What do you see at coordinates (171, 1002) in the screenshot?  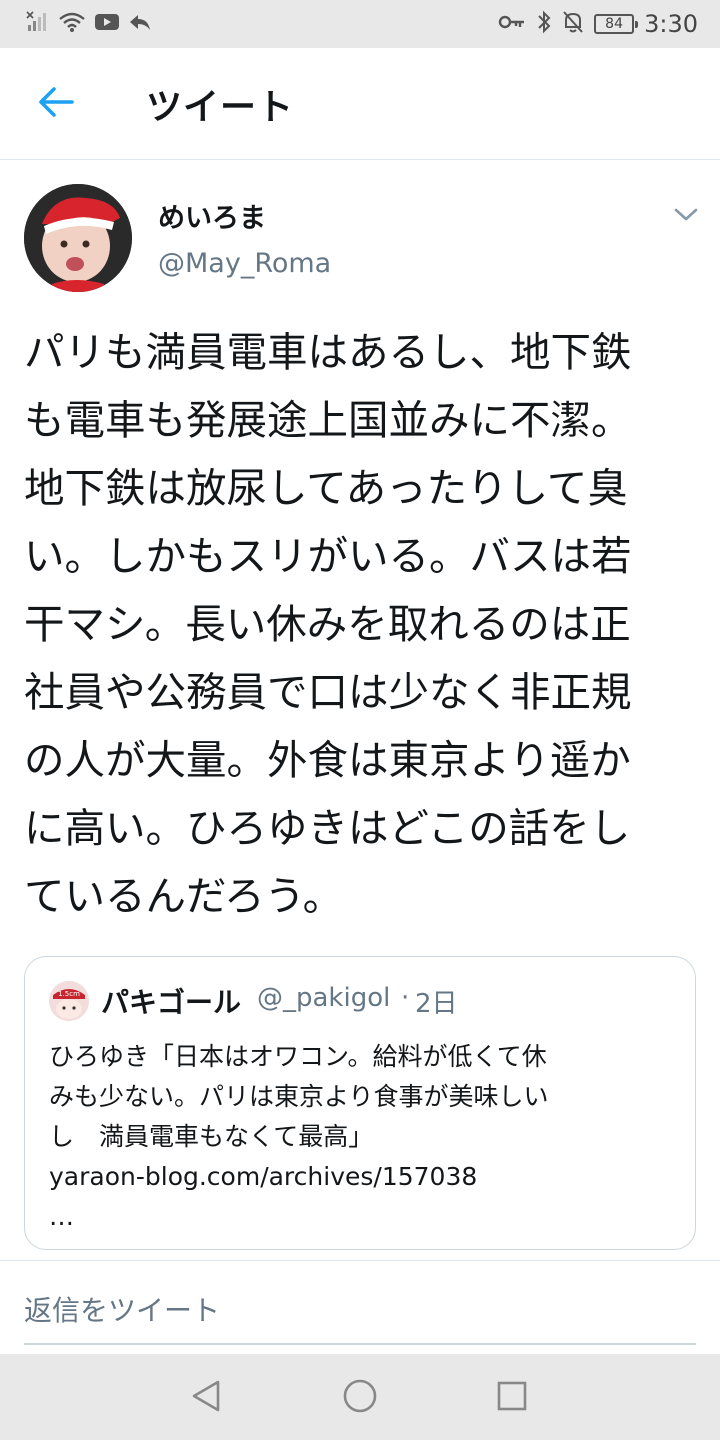 I see `quoted-author-name: パキゴール` at bounding box center [171, 1002].